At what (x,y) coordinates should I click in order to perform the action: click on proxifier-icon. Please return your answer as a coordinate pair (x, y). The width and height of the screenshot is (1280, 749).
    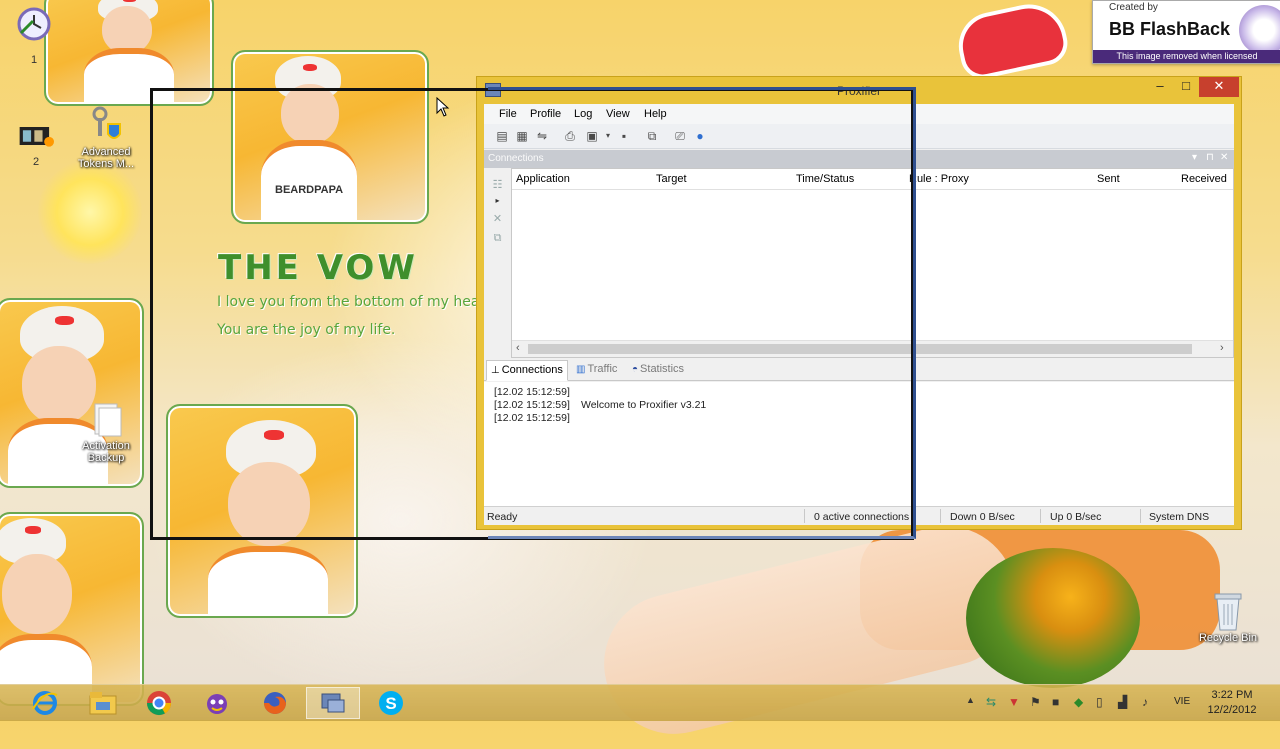
    Looking at the image, I should click on (333, 703).